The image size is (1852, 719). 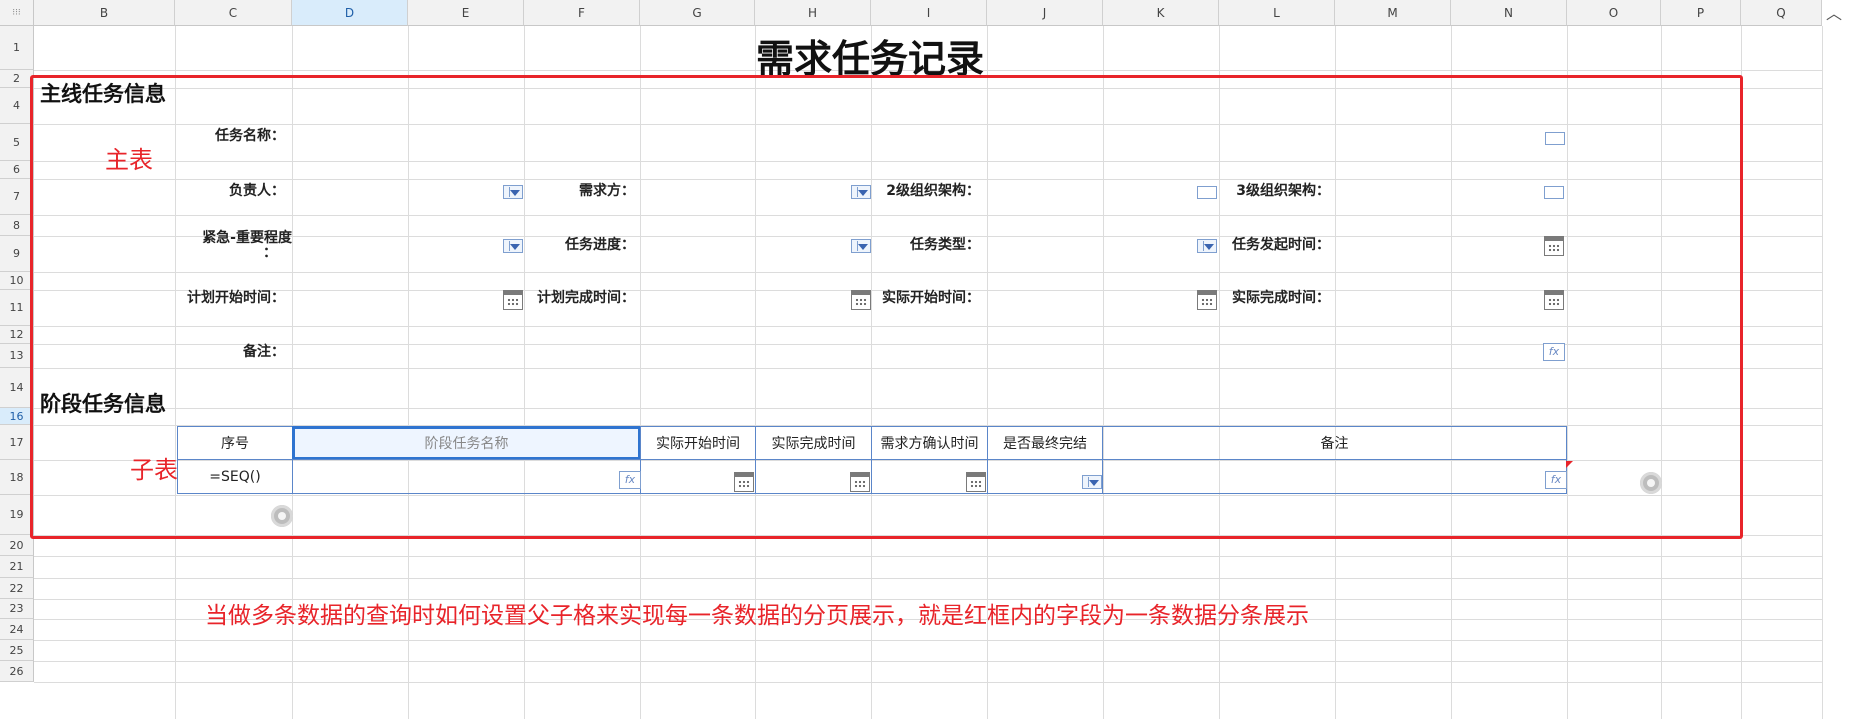 What do you see at coordinates (1281, 245) in the screenshot?
I see `label-start-time: 任务发起时间：` at bounding box center [1281, 245].